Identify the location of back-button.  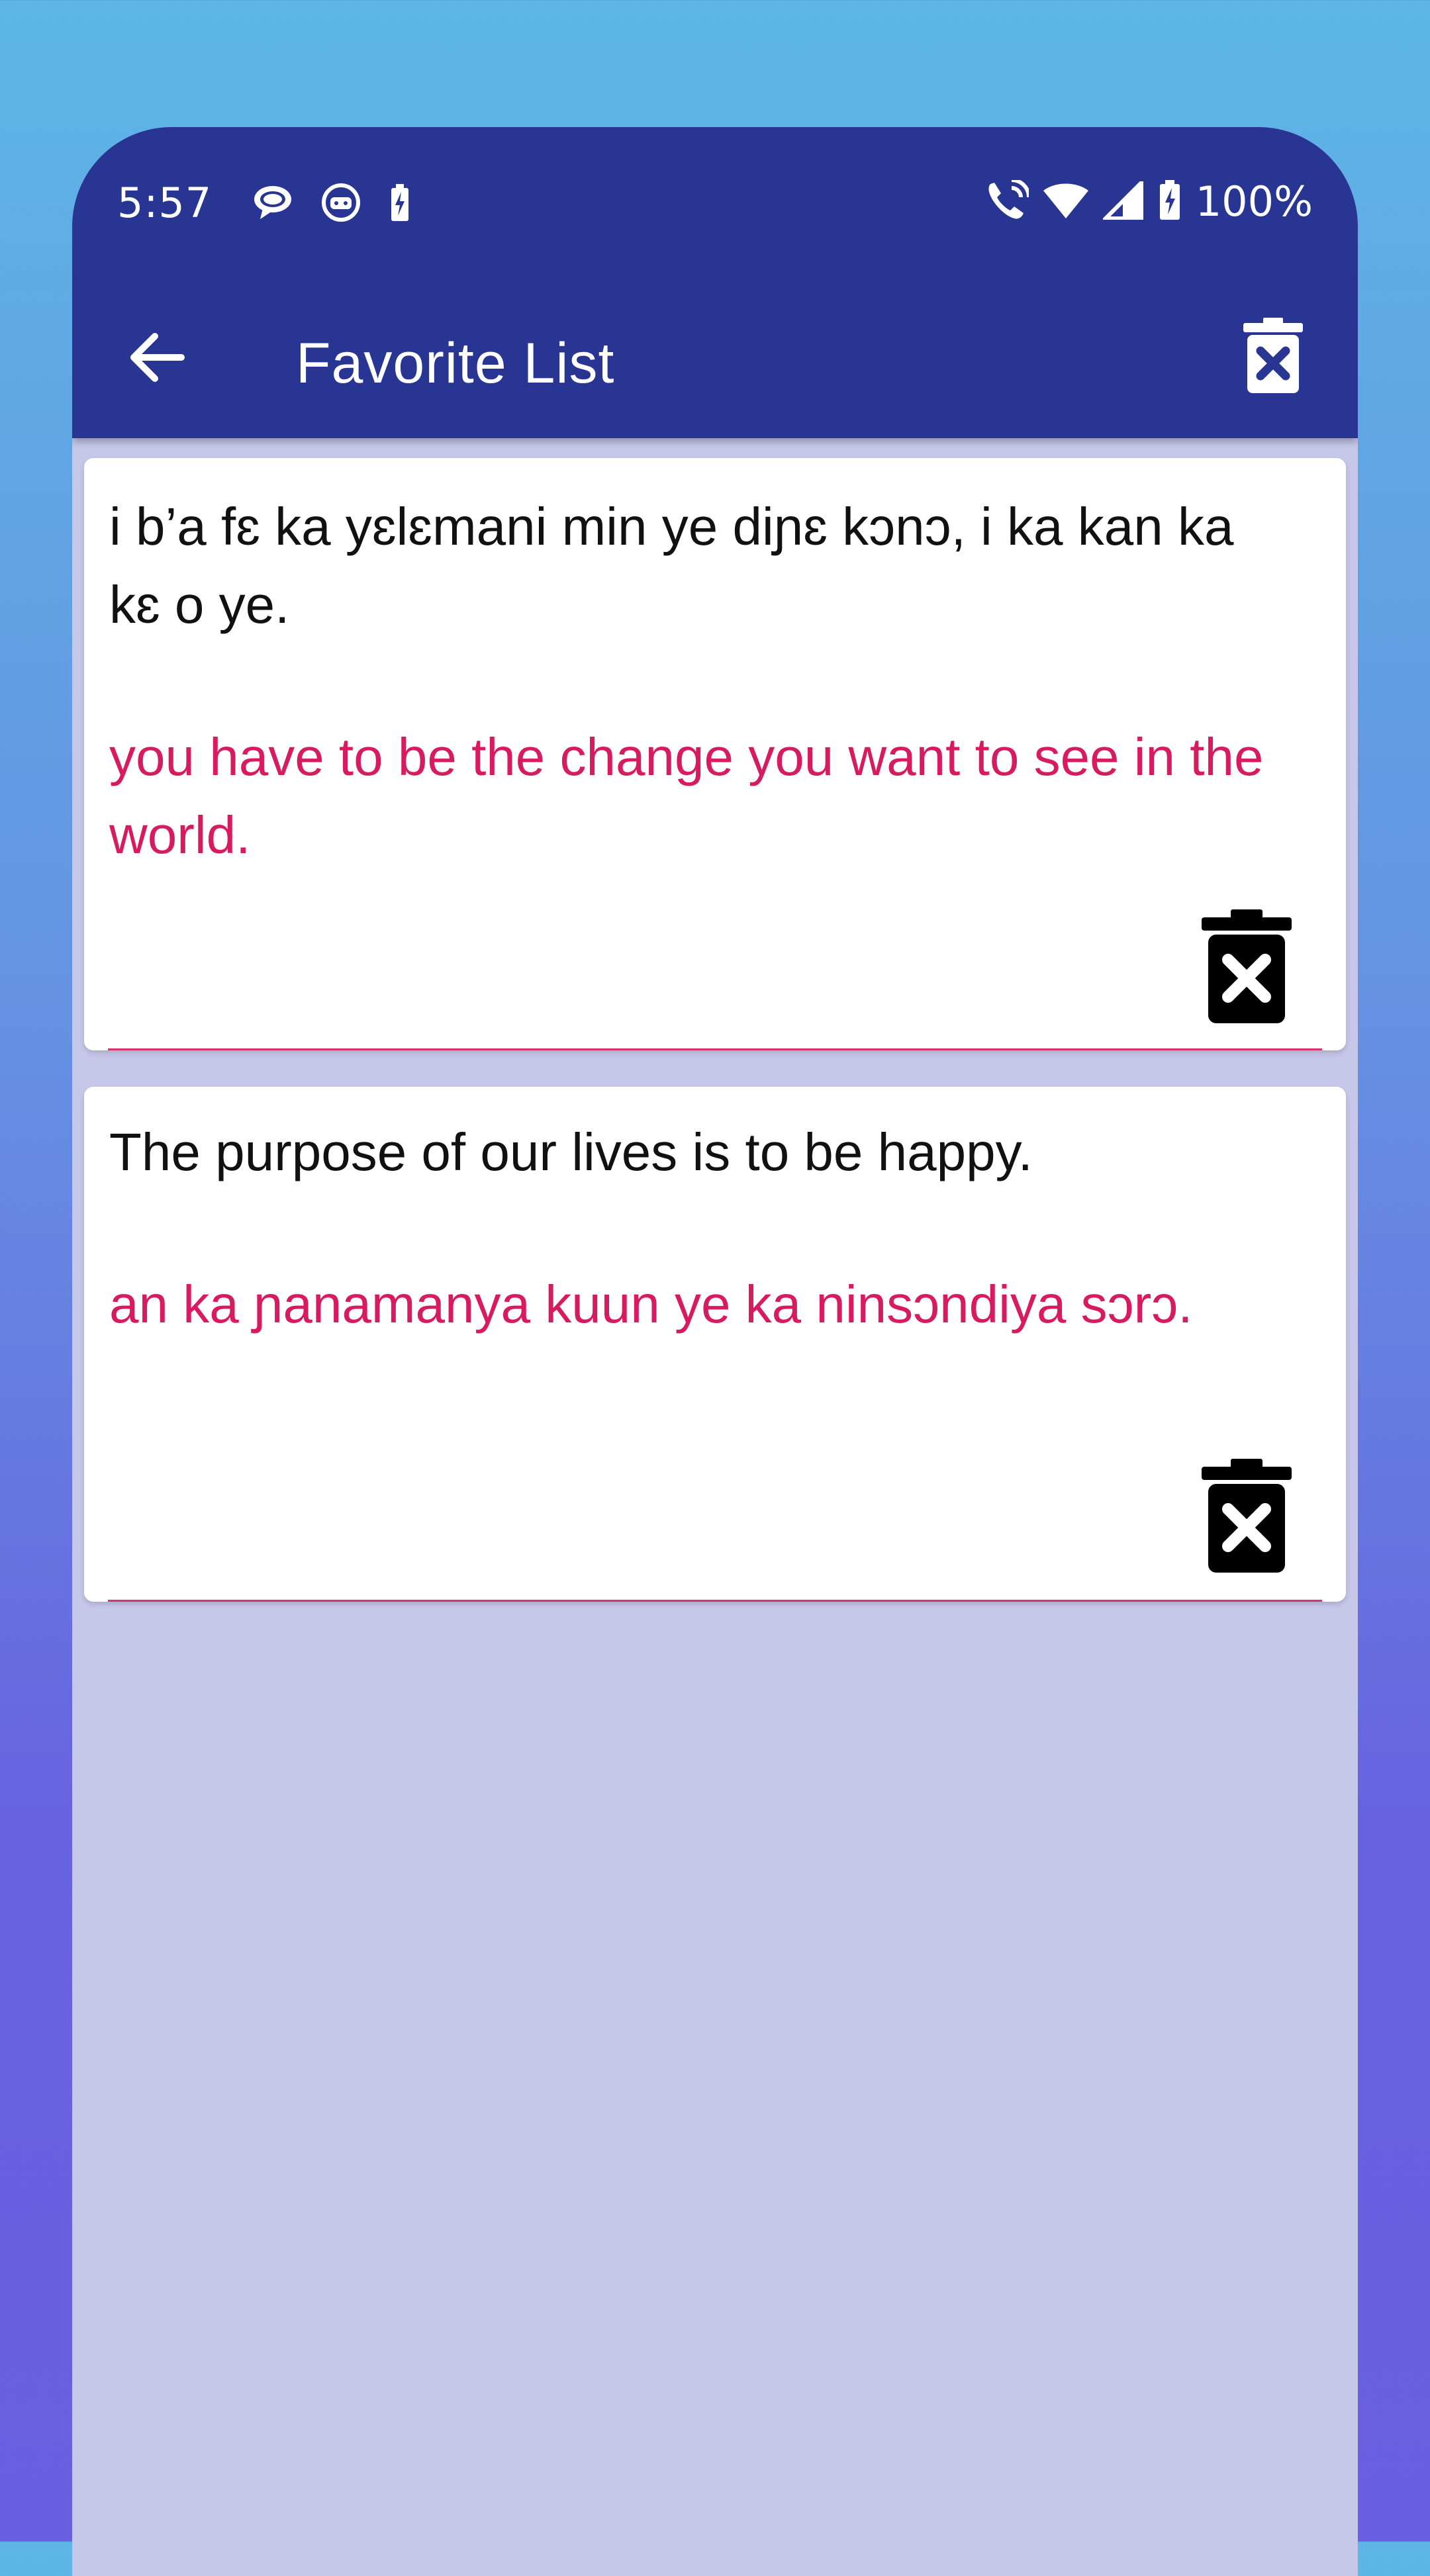
(157, 359).